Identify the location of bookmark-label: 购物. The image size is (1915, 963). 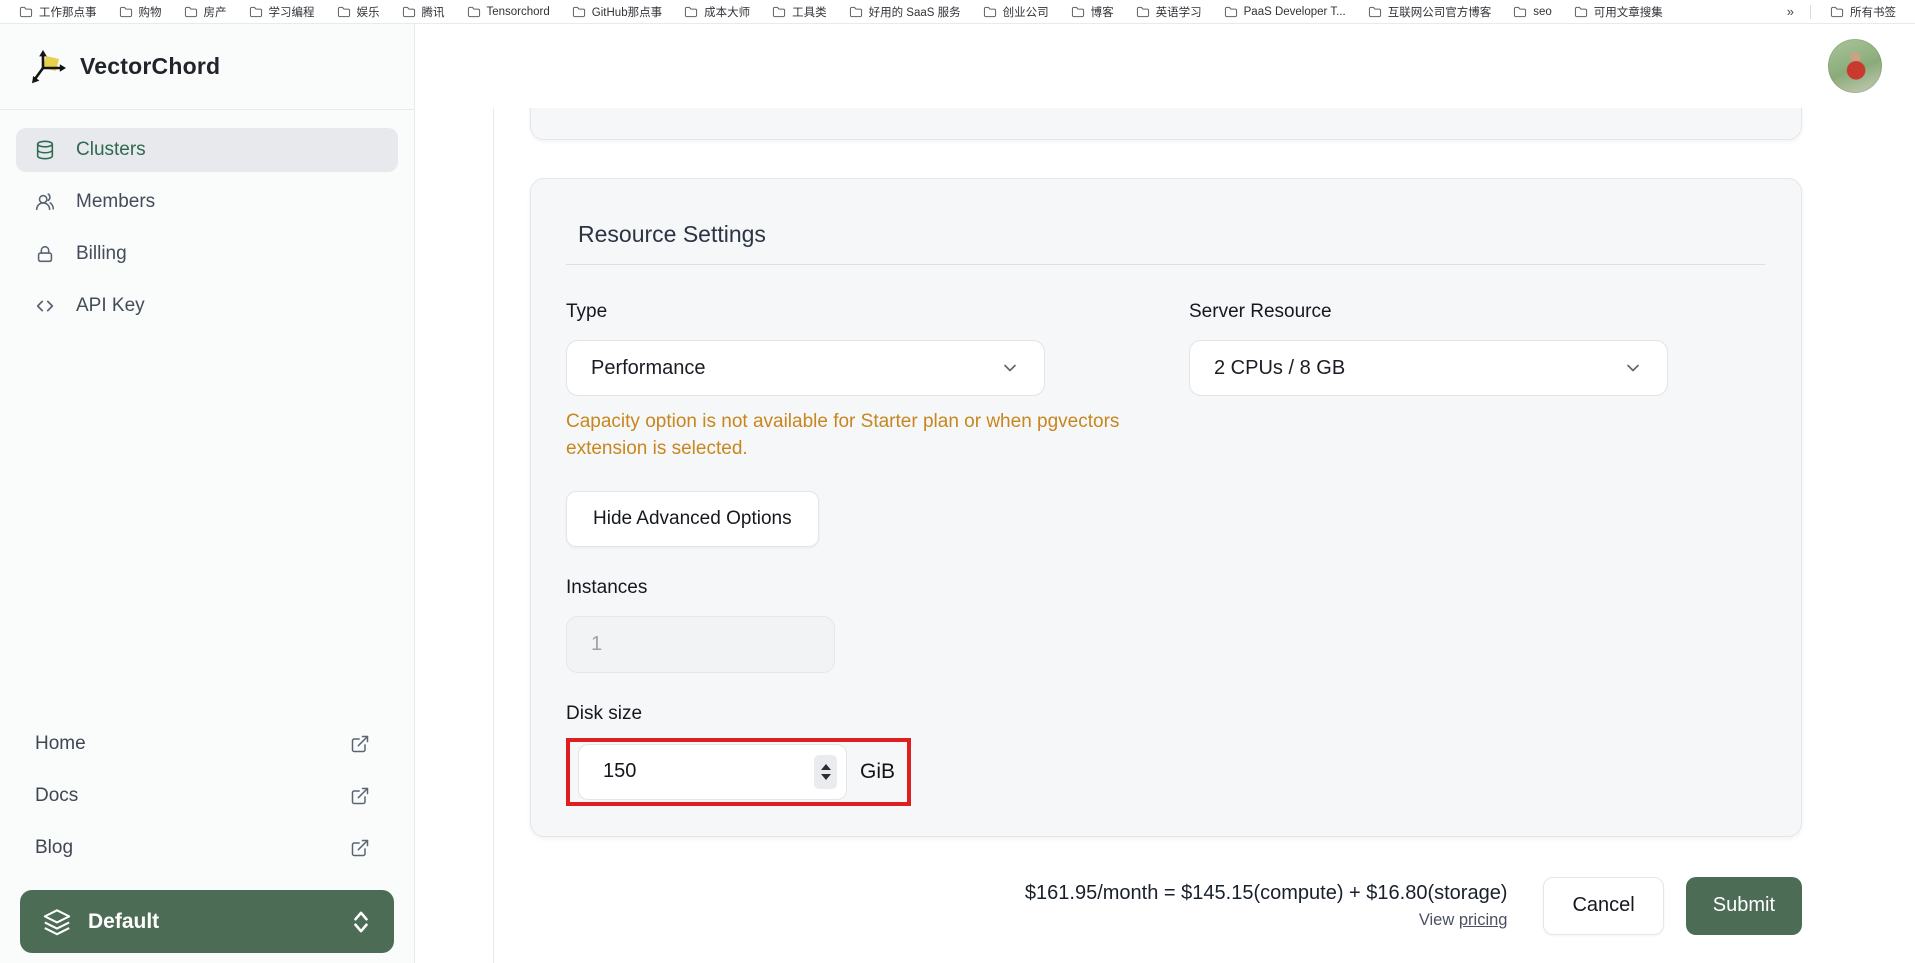
(150, 12).